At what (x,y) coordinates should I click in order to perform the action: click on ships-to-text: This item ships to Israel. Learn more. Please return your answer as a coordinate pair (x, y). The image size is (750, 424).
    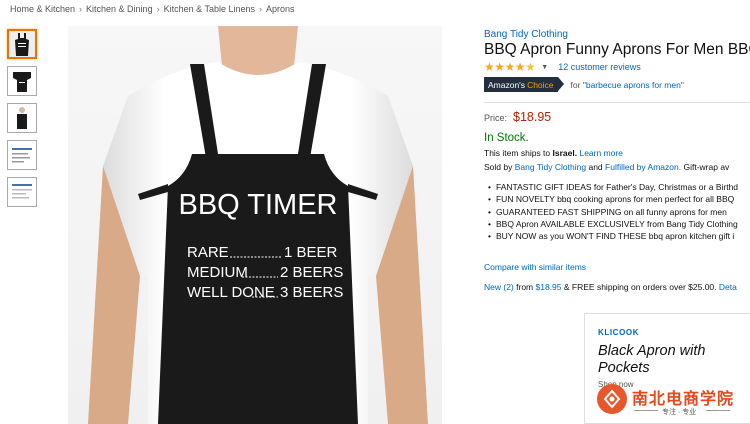
    Looking at the image, I should click on (553, 153).